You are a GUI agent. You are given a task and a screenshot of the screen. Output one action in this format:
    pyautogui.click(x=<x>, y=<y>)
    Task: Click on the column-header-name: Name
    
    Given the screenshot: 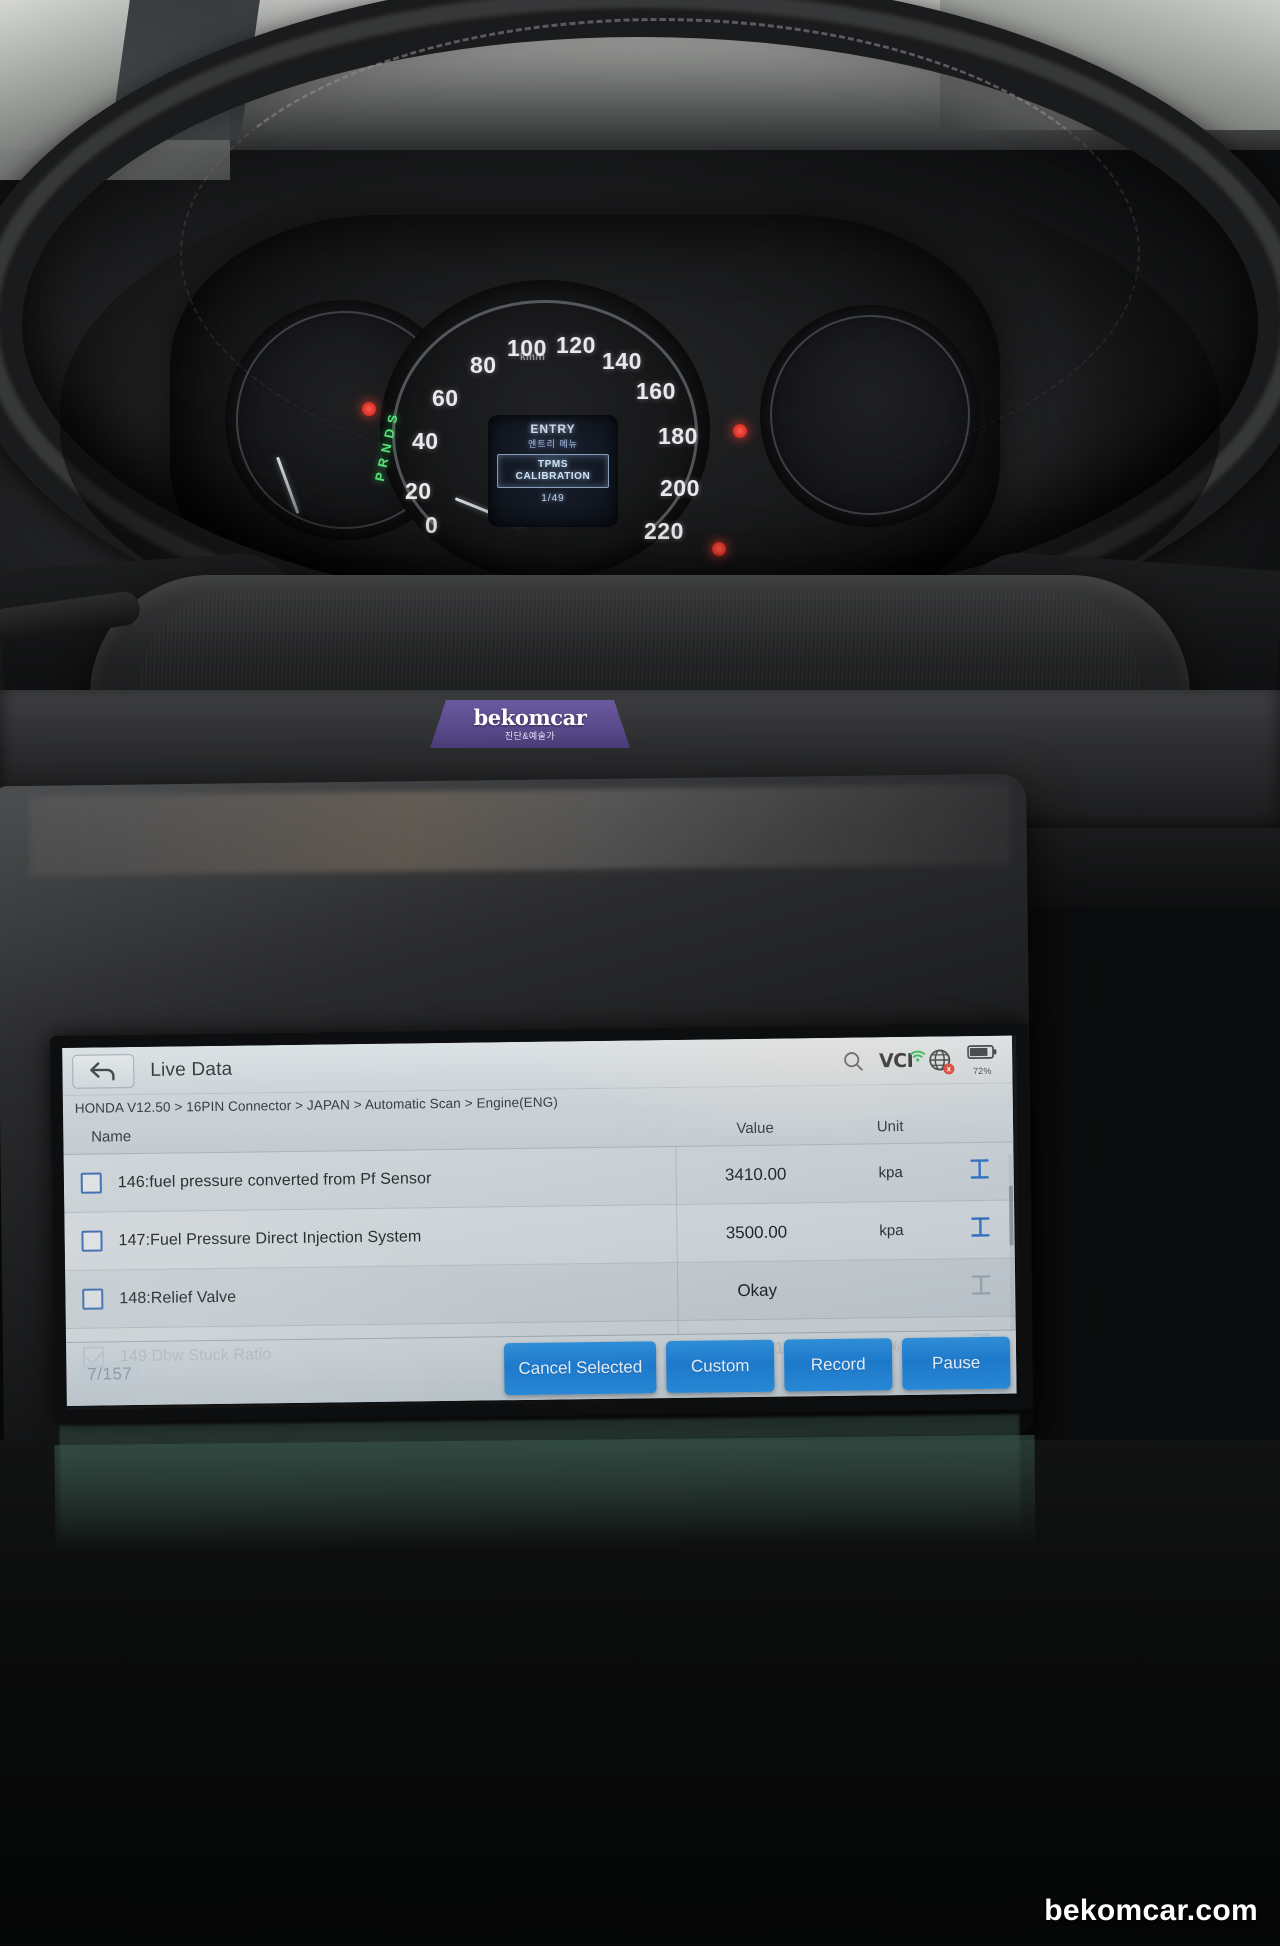 What is the action you would take?
    pyautogui.click(x=111, y=1137)
    